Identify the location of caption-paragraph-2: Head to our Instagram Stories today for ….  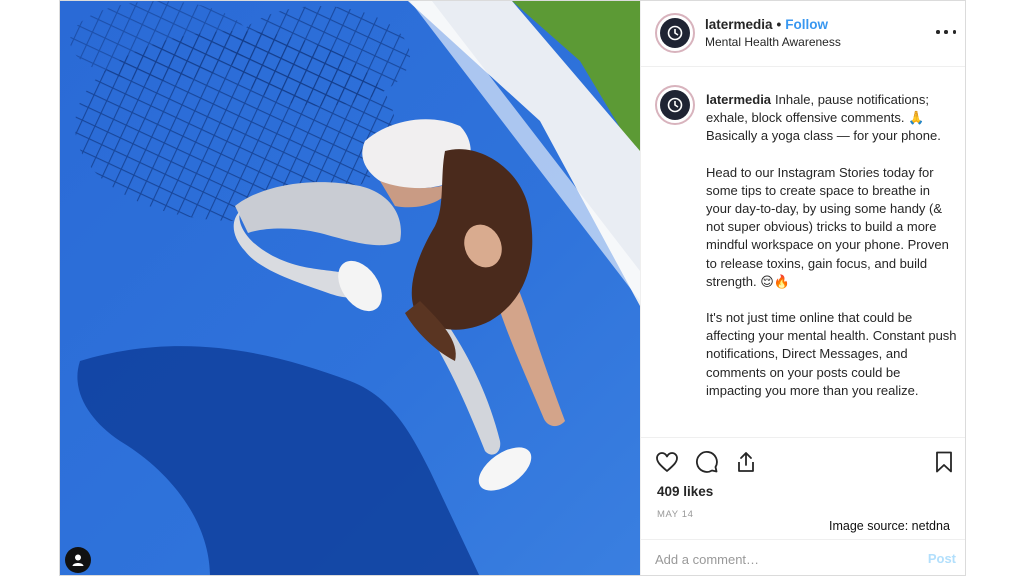
(827, 226).